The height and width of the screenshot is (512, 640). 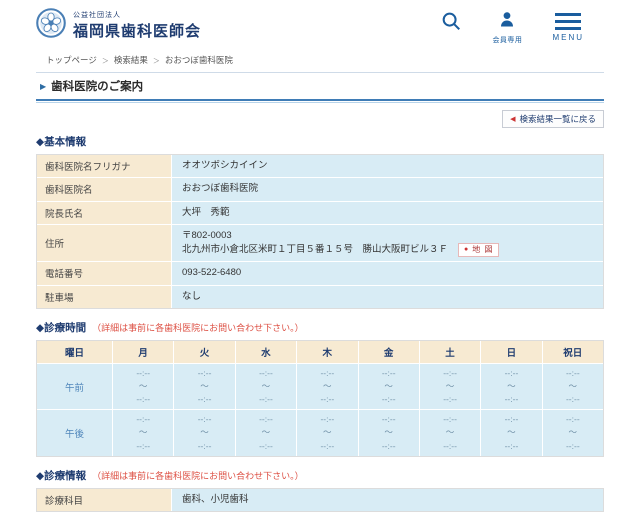 I want to click on row-label: 電話番号, so click(x=104, y=273).